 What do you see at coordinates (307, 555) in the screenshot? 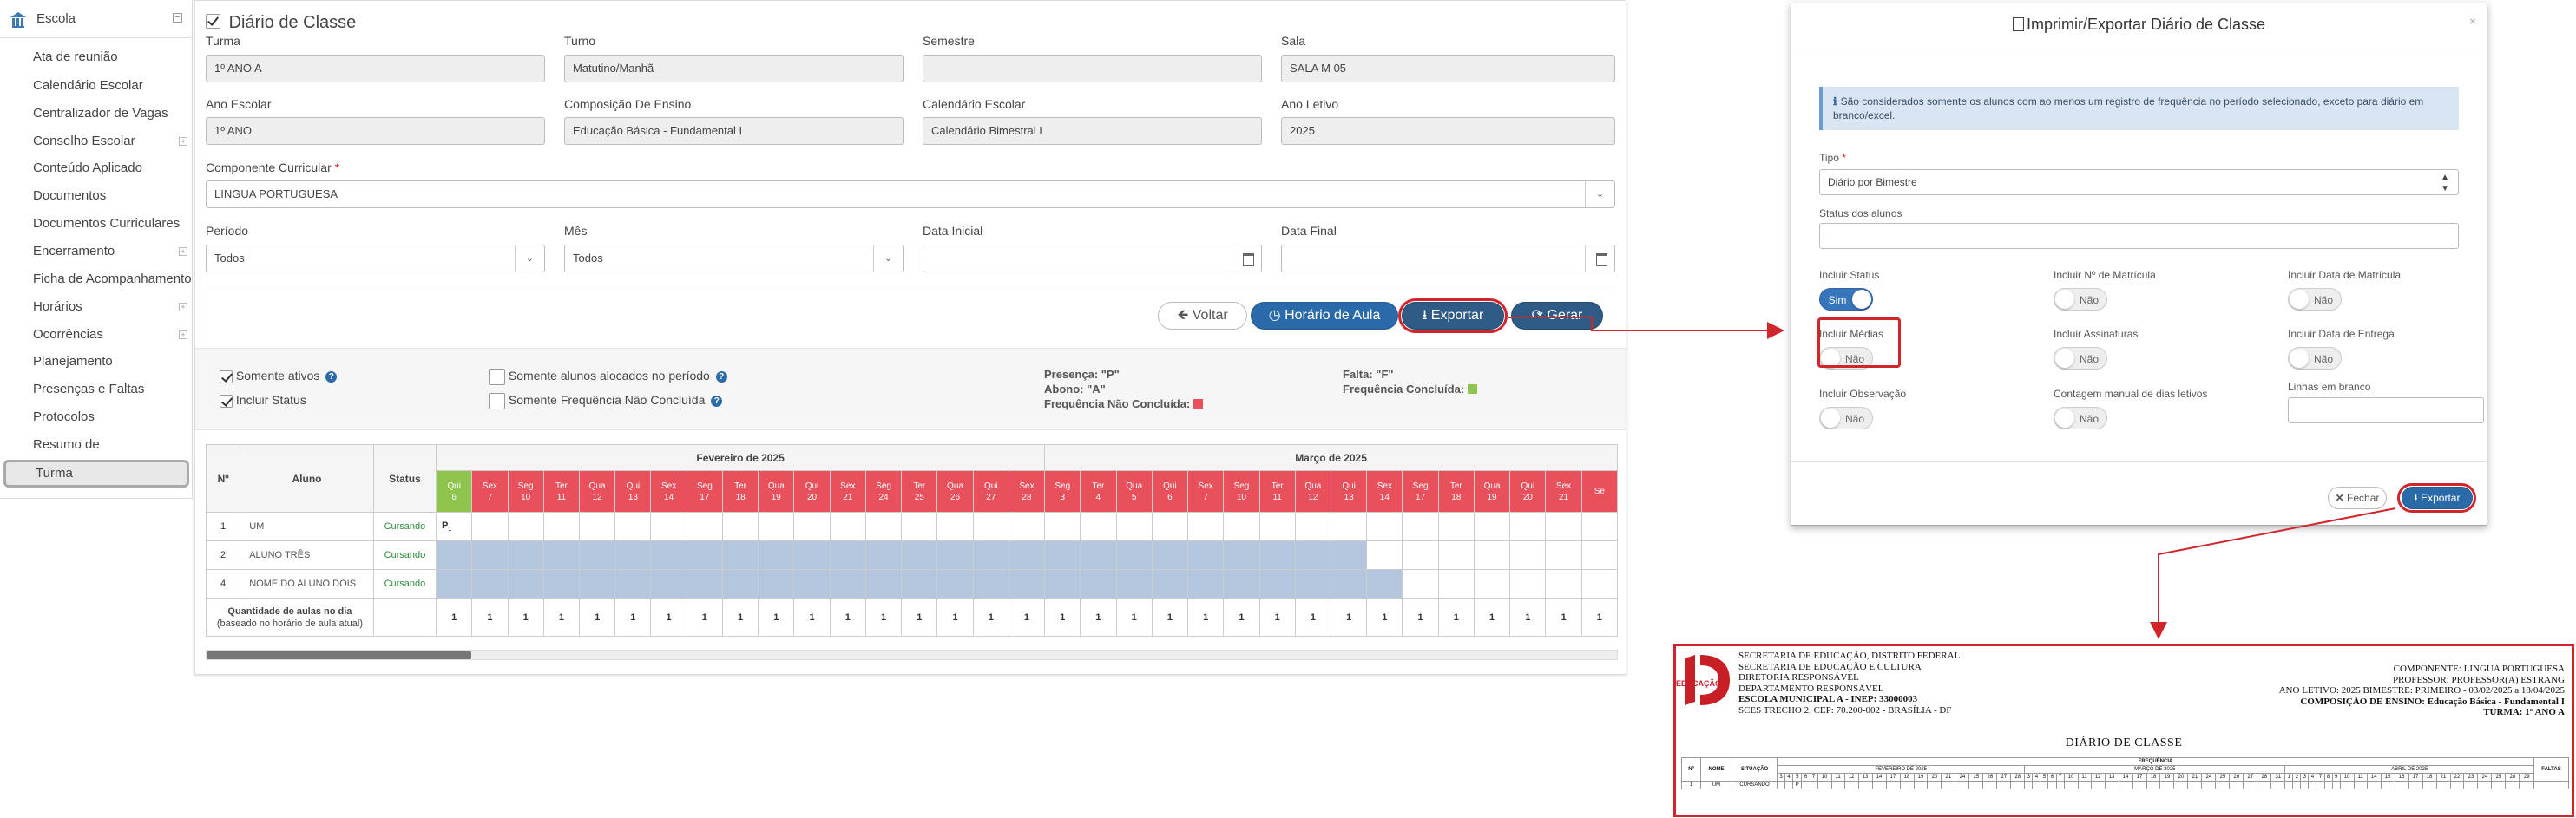
I see `row-aluno: ALUNO TRÊS` at bounding box center [307, 555].